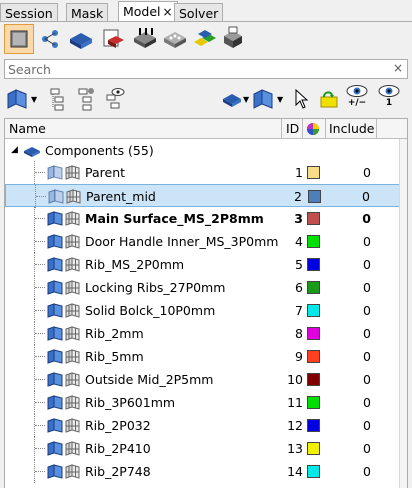  Describe the element at coordinates (168, 12) in the screenshot. I see `close-icon: ×` at that location.